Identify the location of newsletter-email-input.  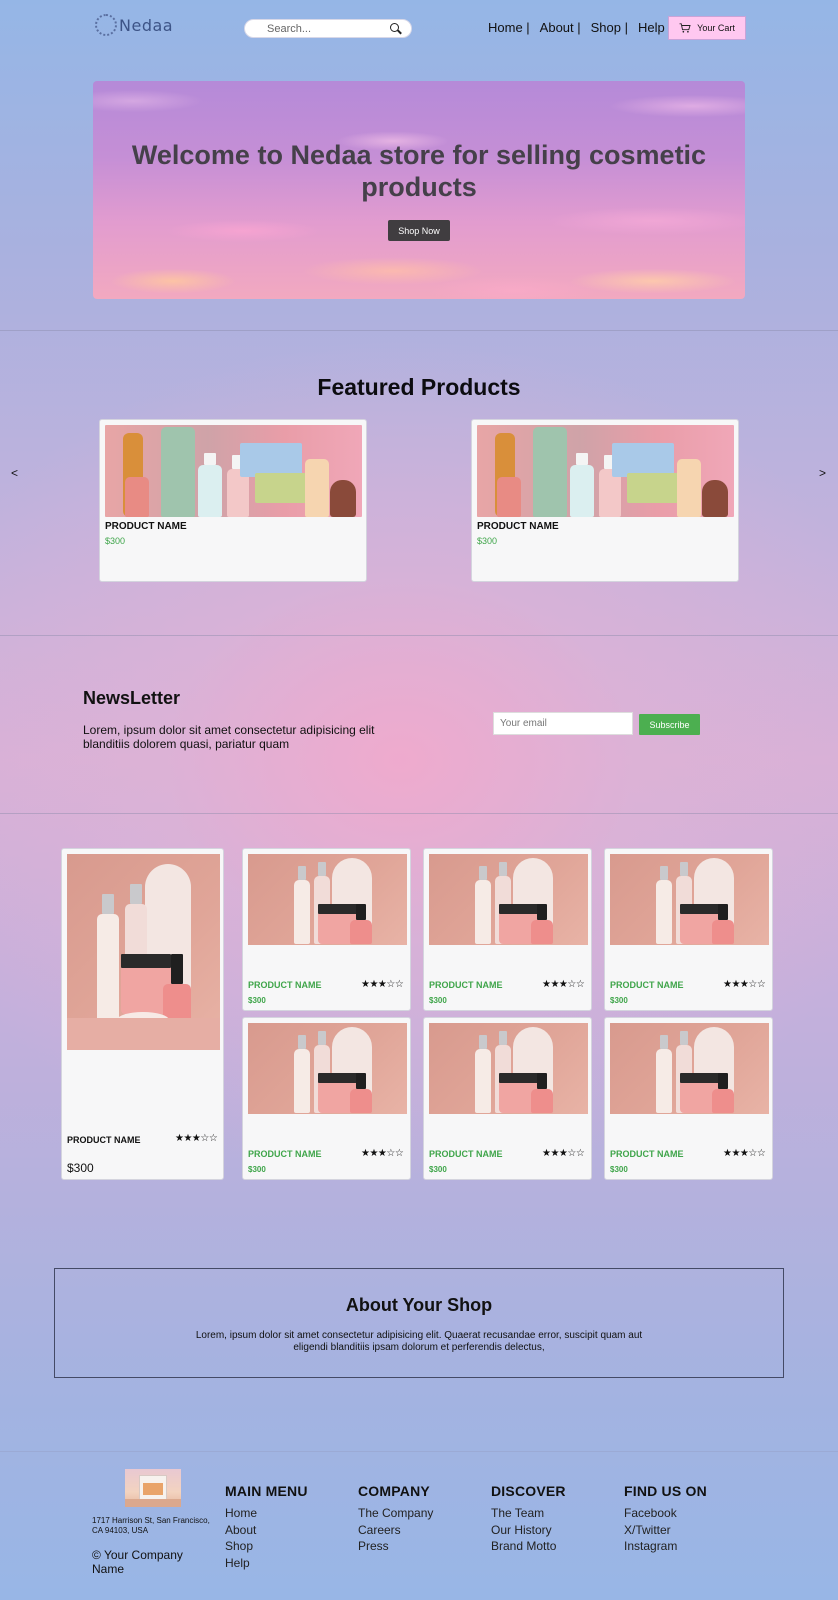
(563, 723).